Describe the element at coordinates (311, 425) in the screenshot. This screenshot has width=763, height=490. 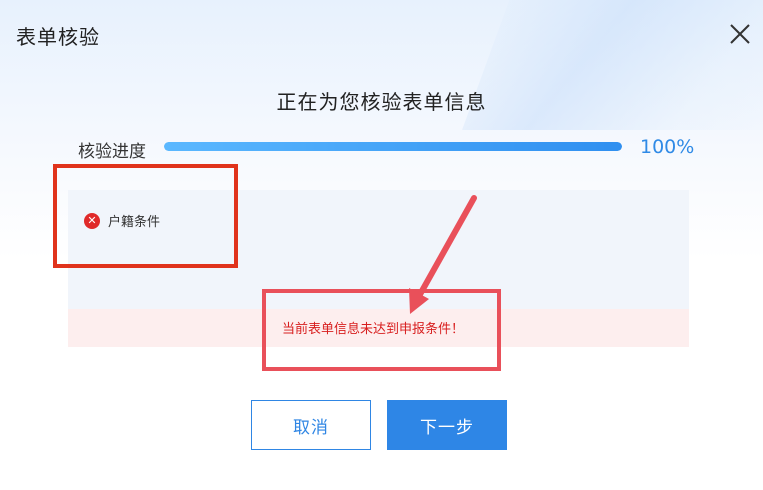
I see `cancel-button: 取消` at that location.